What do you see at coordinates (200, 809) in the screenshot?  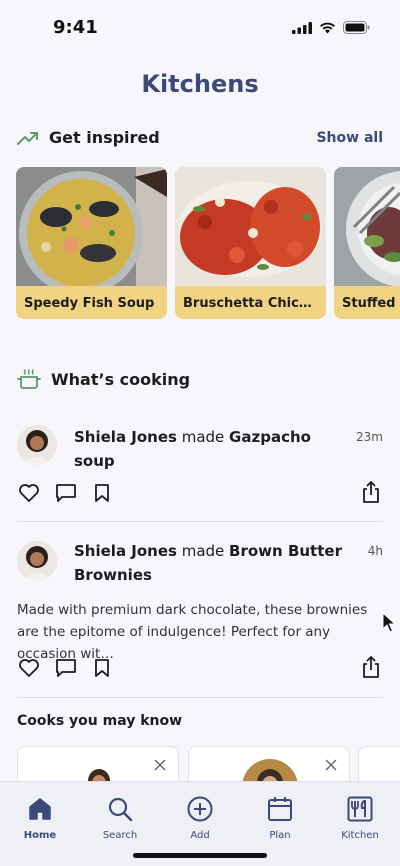 I see `add-icon` at bounding box center [200, 809].